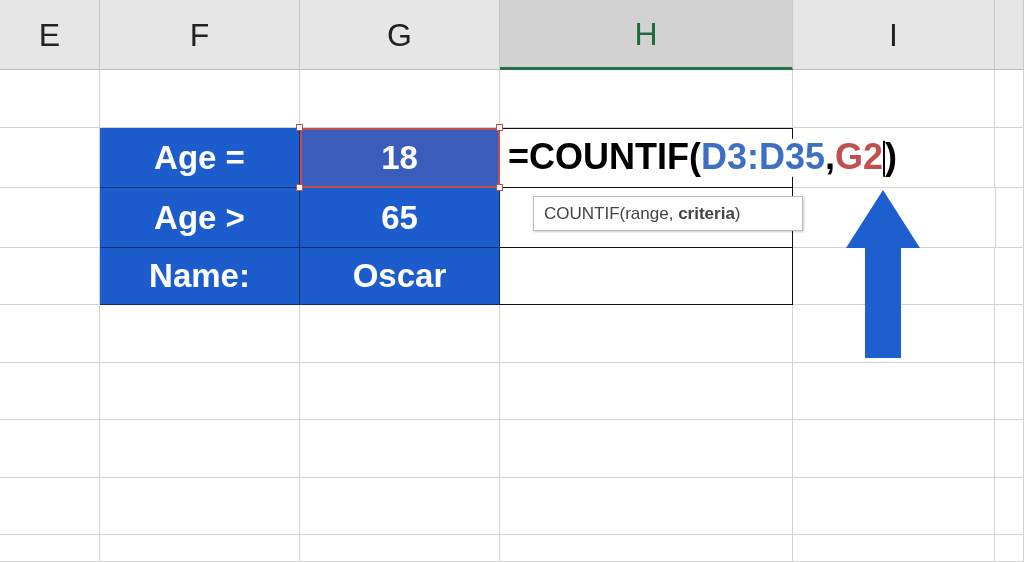 This screenshot has width=1024, height=562. What do you see at coordinates (200, 158) in the screenshot?
I see `label-cell: Age =` at bounding box center [200, 158].